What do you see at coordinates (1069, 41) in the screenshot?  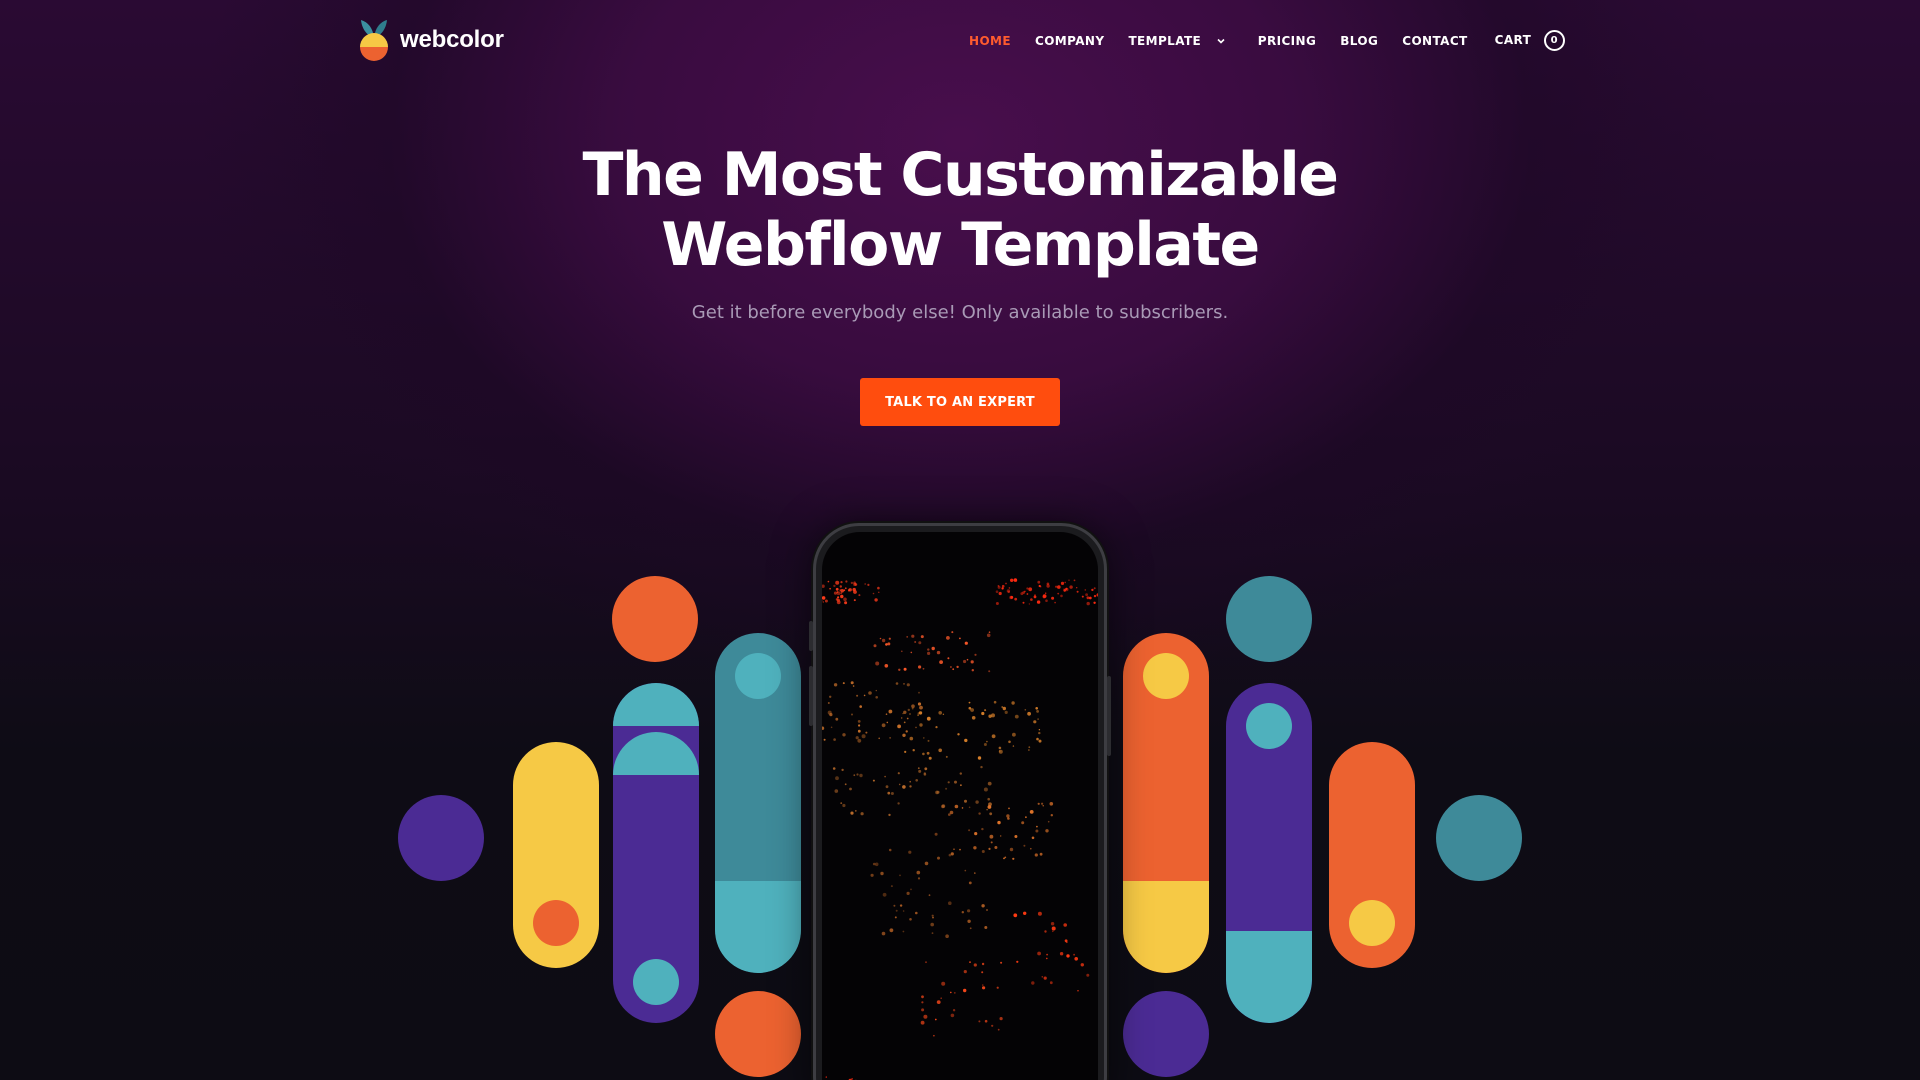 I see `nav-item-company: COMPANY` at bounding box center [1069, 41].